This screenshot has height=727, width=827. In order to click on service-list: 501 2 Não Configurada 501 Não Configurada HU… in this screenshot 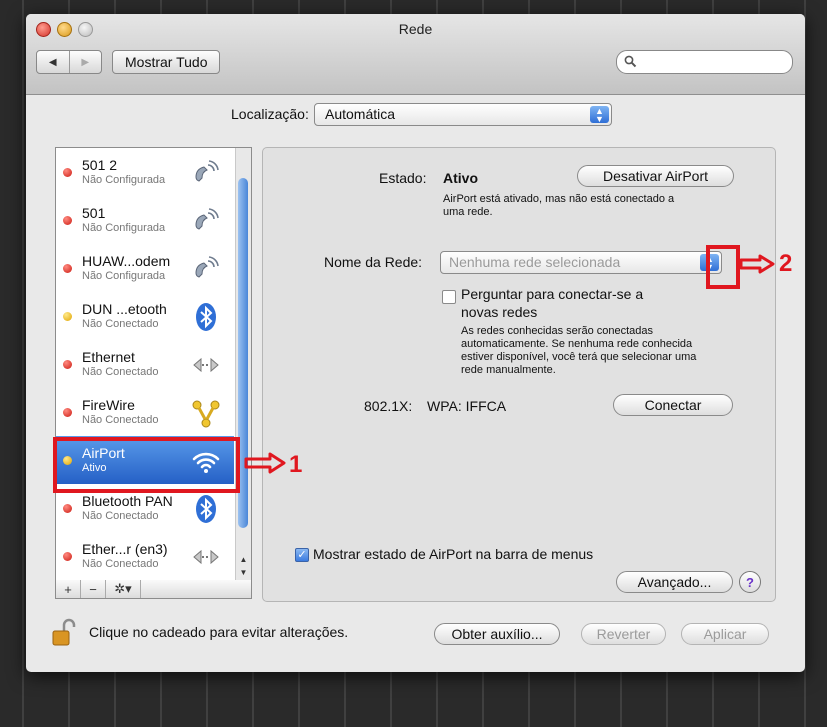, I will do `click(153, 364)`.